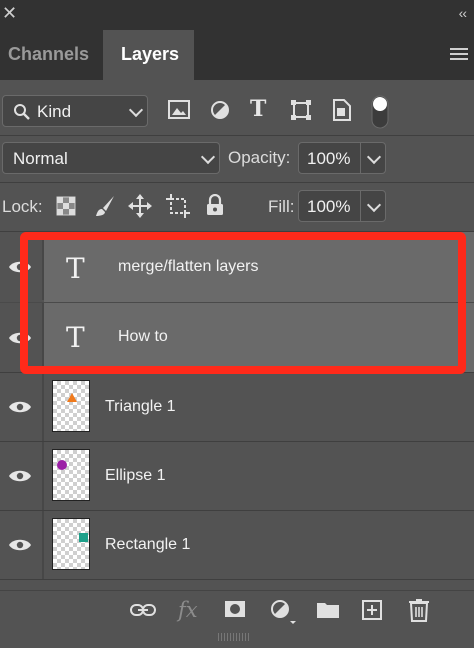 This screenshot has width=474, height=648. What do you see at coordinates (237, 15) in the screenshot?
I see `panel-top-bar: ✕ ‹‹` at bounding box center [237, 15].